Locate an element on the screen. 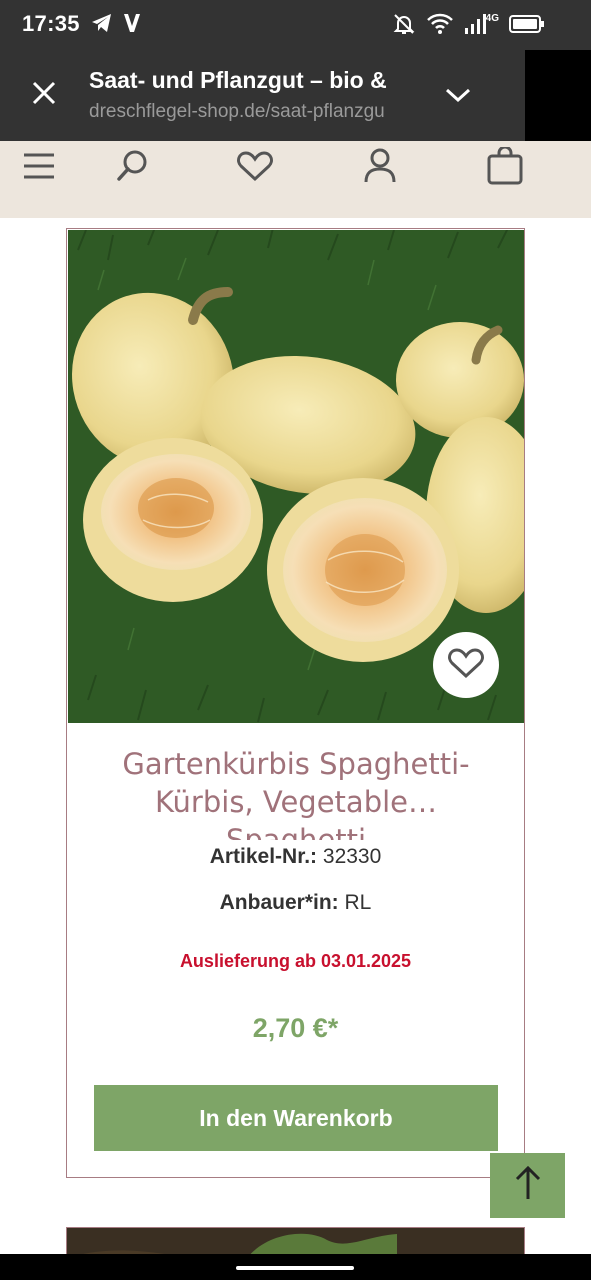 This screenshot has height=1280, width=591. bell-muted-icon is located at coordinates (404, 24).